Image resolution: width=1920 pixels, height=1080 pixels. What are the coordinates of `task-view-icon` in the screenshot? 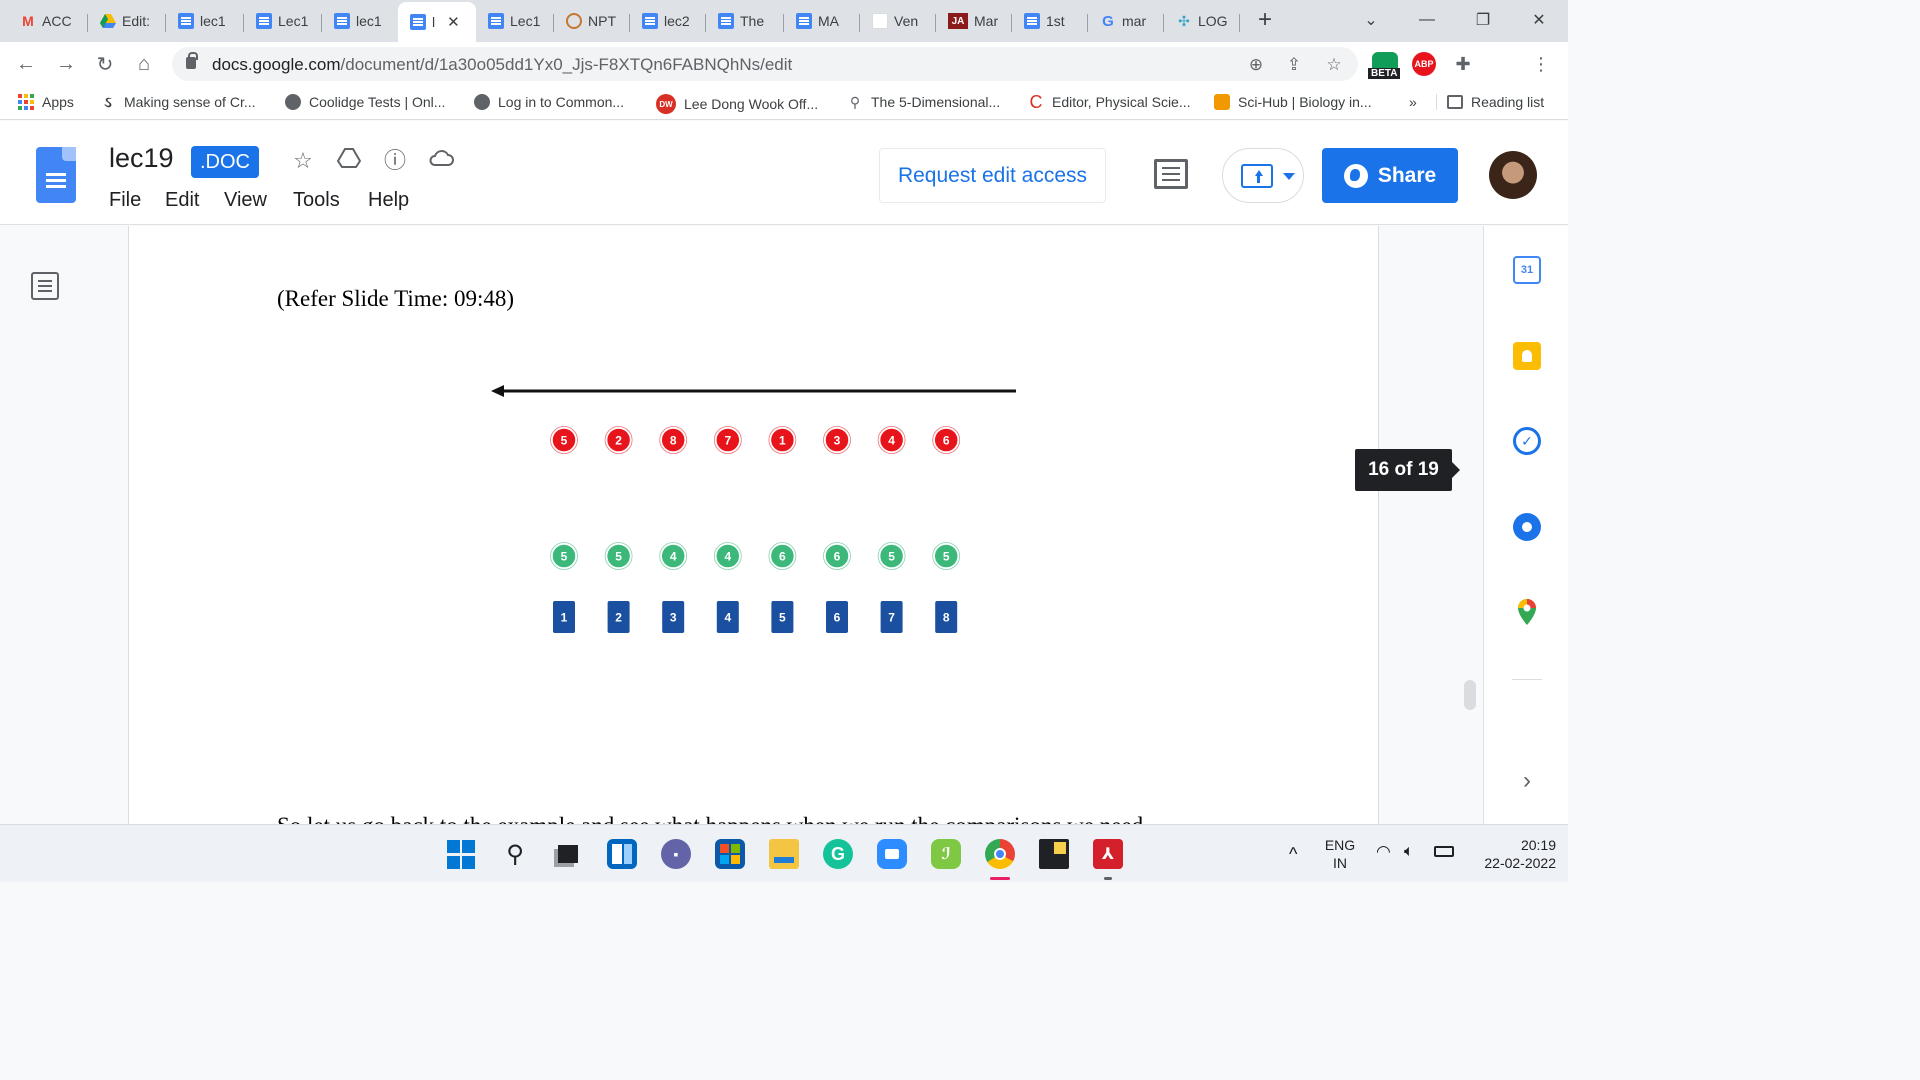 It's located at (568, 854).